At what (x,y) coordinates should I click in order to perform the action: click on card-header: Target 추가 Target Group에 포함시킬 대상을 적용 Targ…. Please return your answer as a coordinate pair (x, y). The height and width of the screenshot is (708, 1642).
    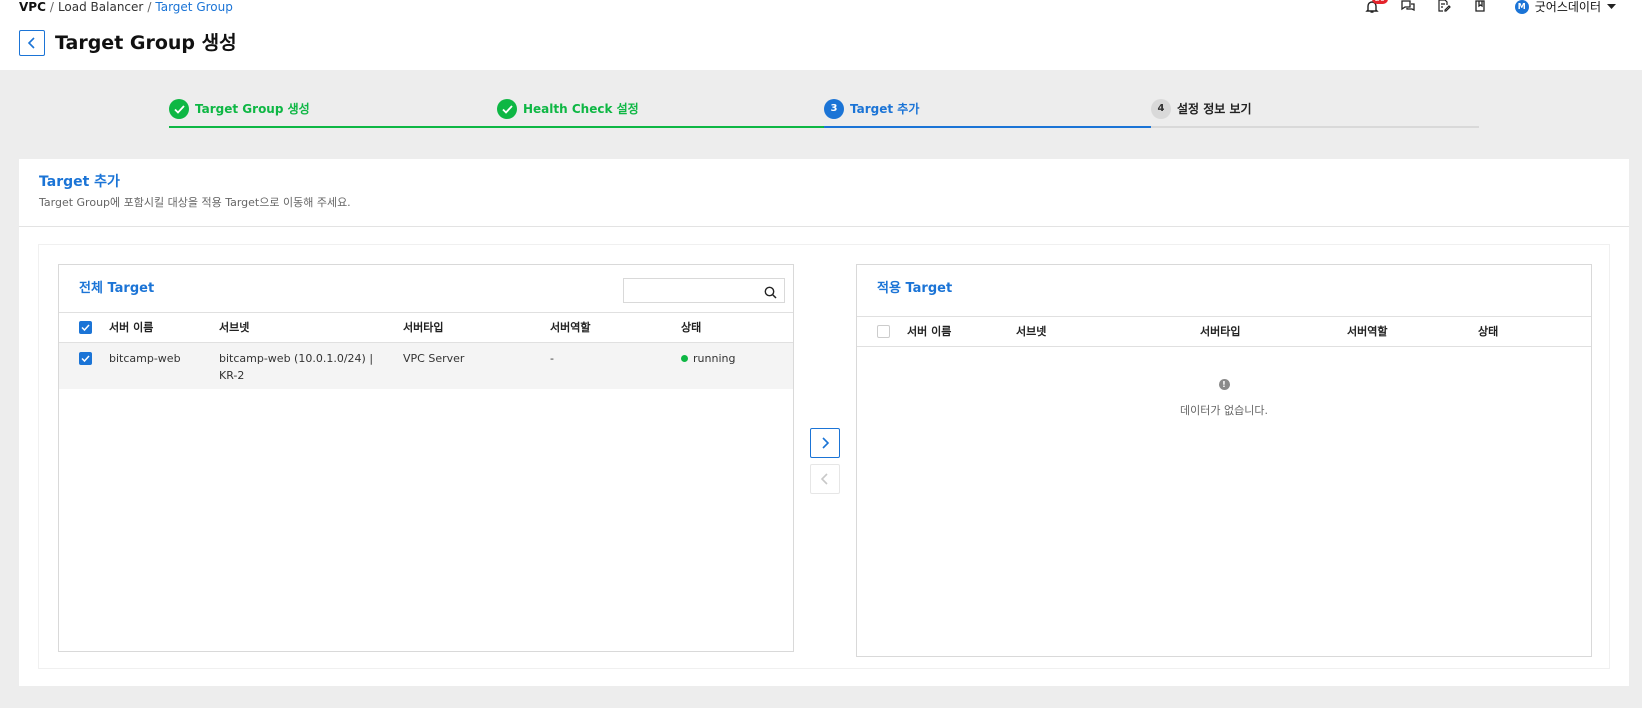
    Looking at the image, I should click on (824, 193).